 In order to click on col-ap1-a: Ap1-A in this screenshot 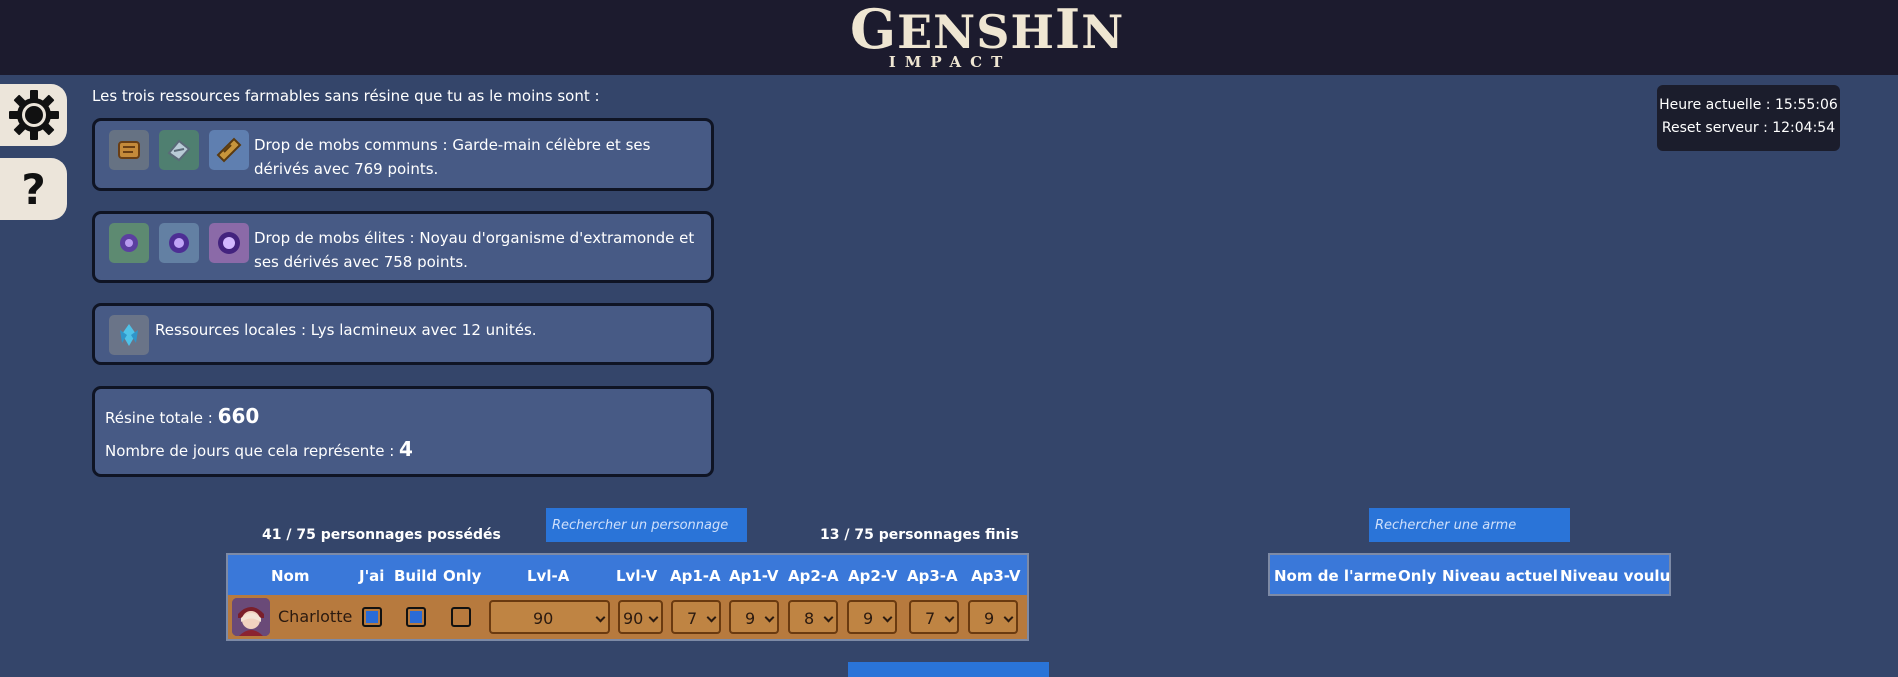, I will do `click(695, 576)`.